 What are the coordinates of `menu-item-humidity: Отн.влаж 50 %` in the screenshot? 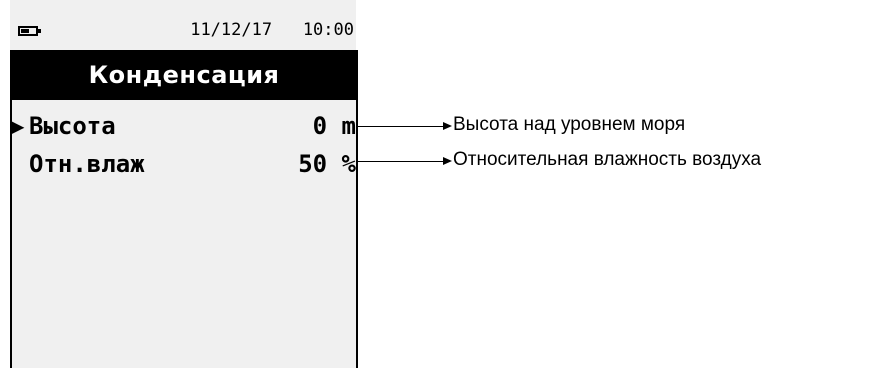 It's located at (184, 164).